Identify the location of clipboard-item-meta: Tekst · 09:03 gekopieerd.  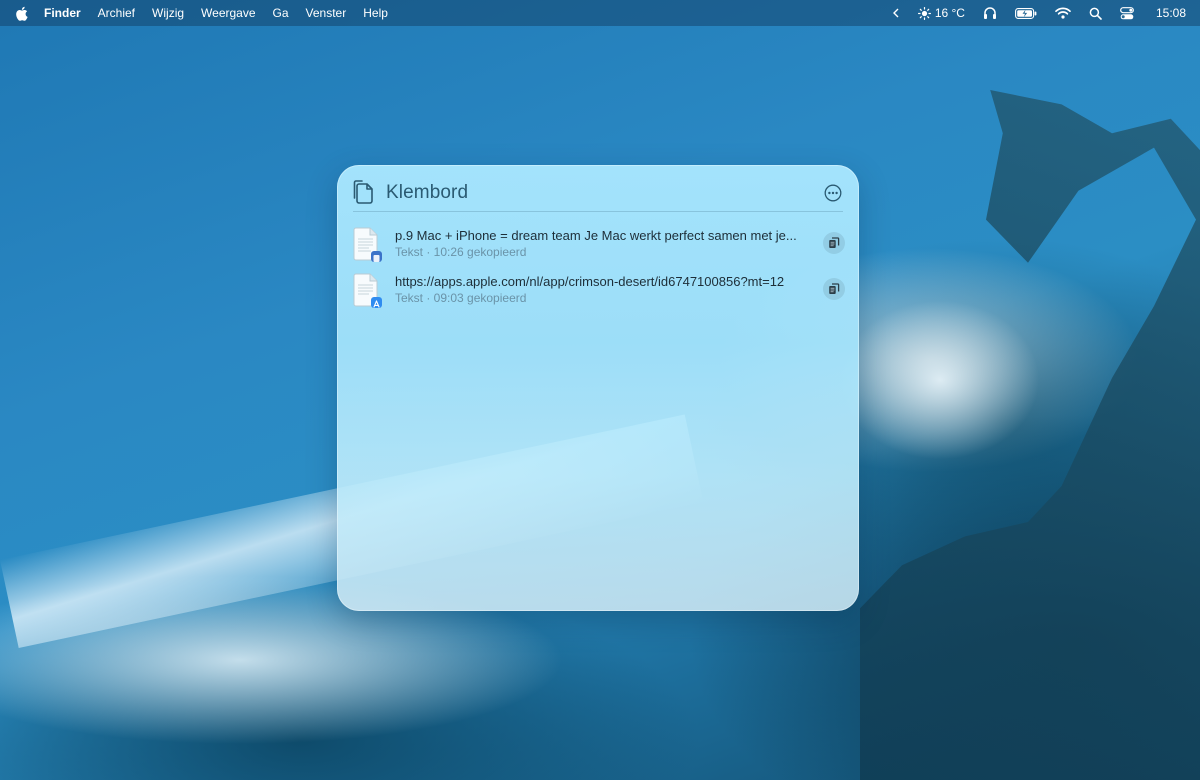
(461, 298).